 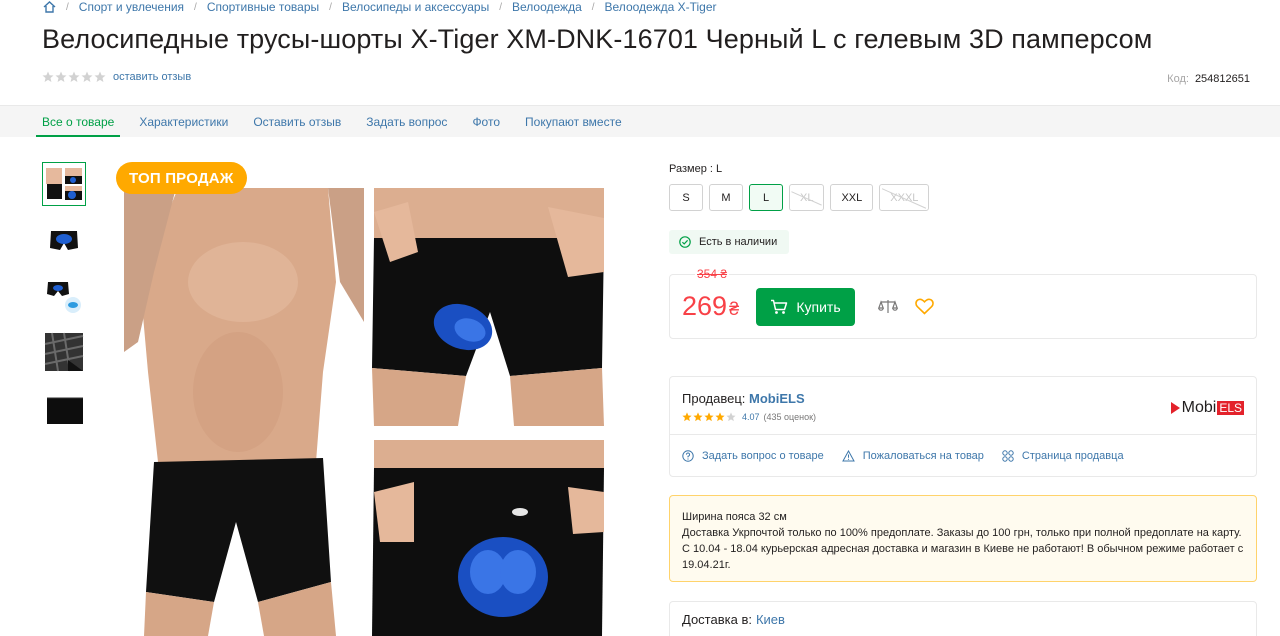 What do you see at coordinates (734, 309) in the screenshot?
I see `price-currency: ₴` at bounding box center [734, 309].